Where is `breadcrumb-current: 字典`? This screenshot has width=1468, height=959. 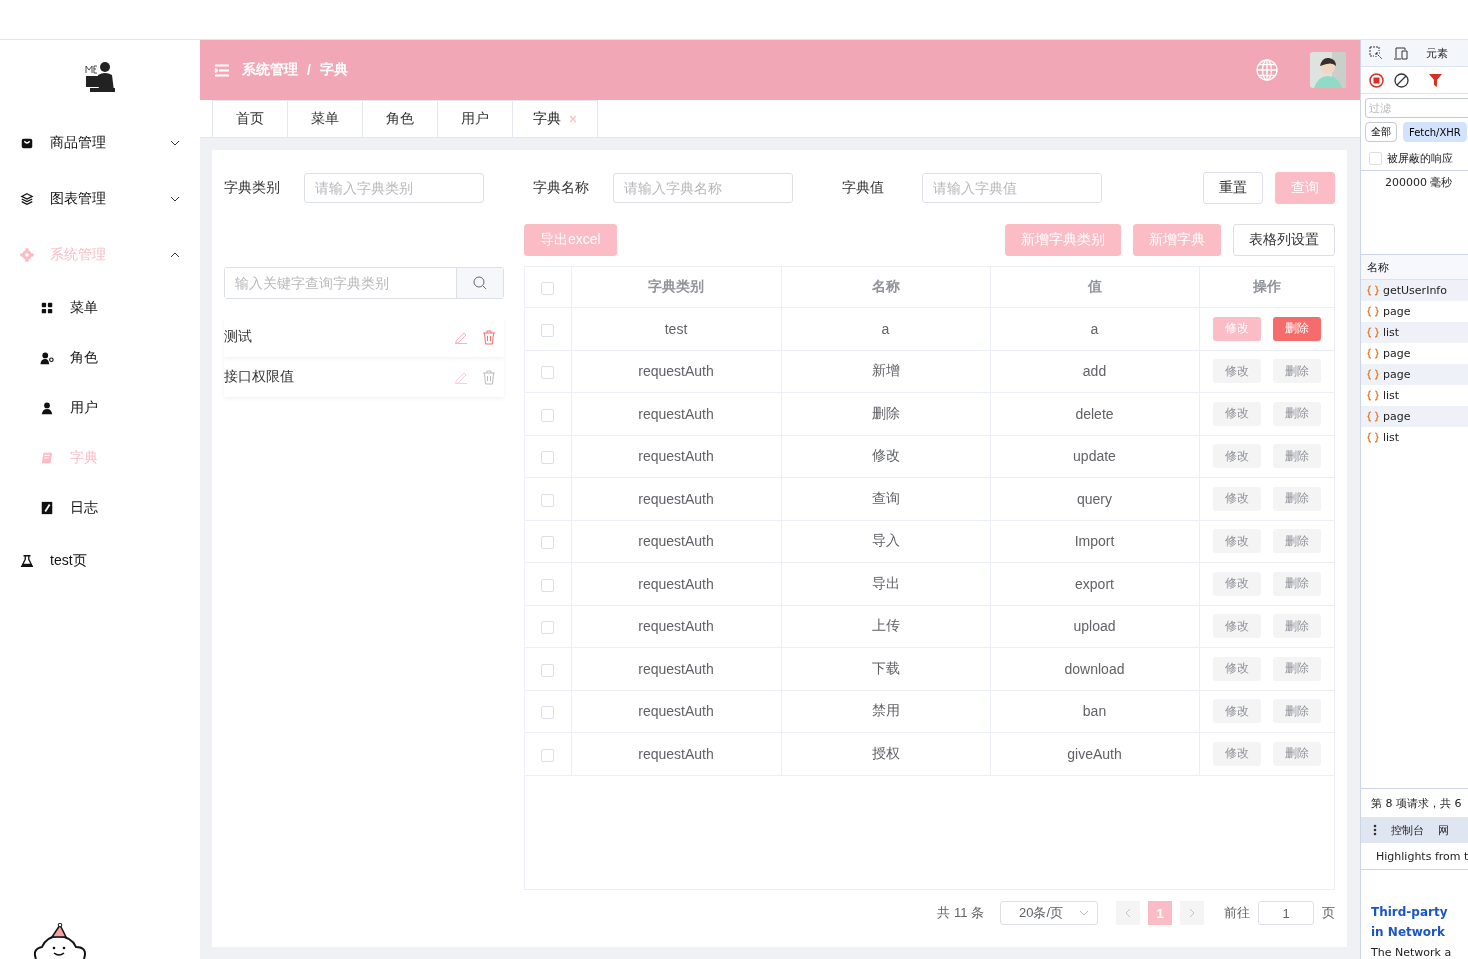
breadcrumb-current: 字典 is located at coordinates (333, 70).